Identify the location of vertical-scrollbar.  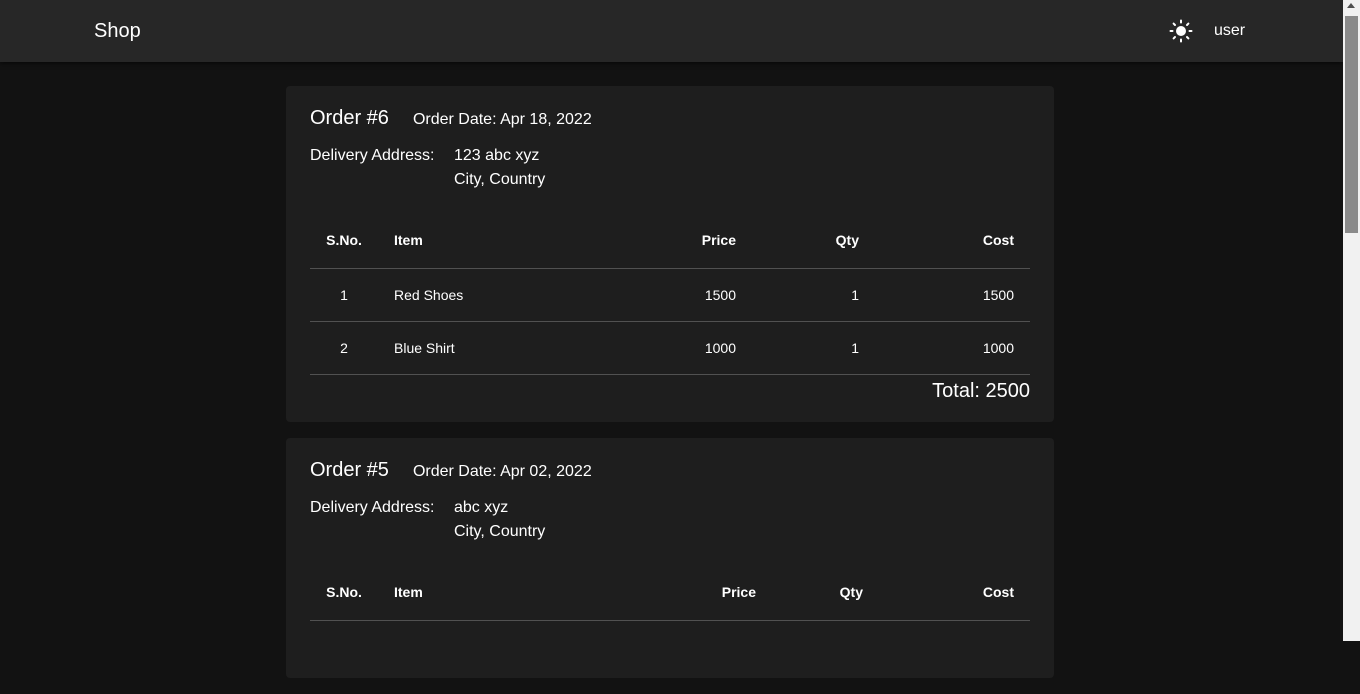
(1351, 320).